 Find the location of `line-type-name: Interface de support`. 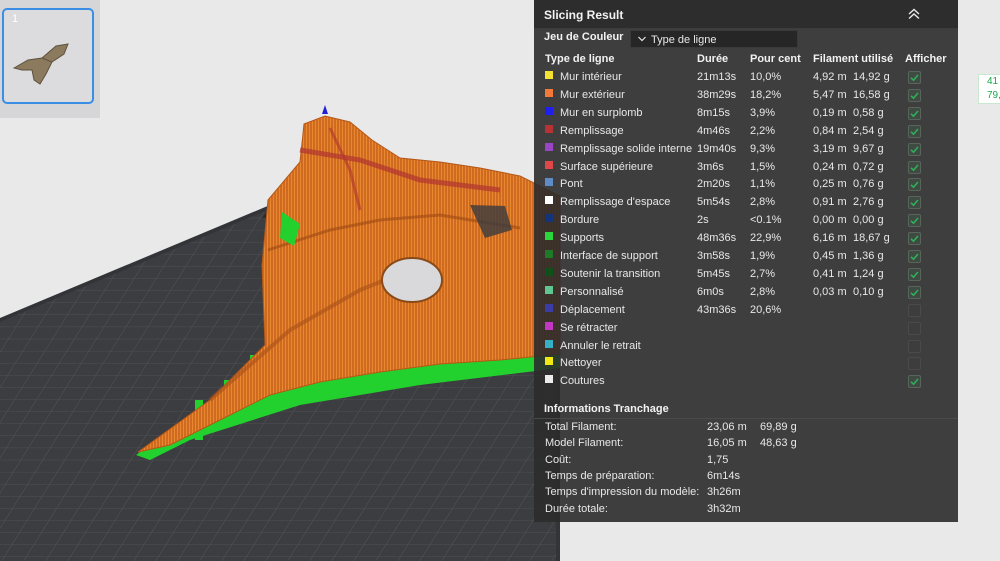

line-type-name: Interface de support is located at coordinates (609, 256).